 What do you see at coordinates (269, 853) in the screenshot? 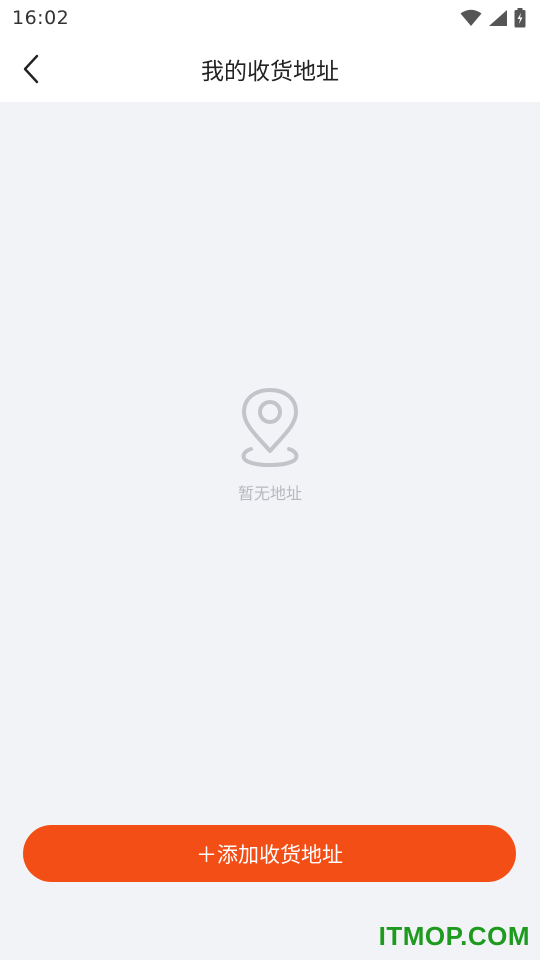
I see `add-address-button: ＋添加收货地址` at bounding box center [269, 853].